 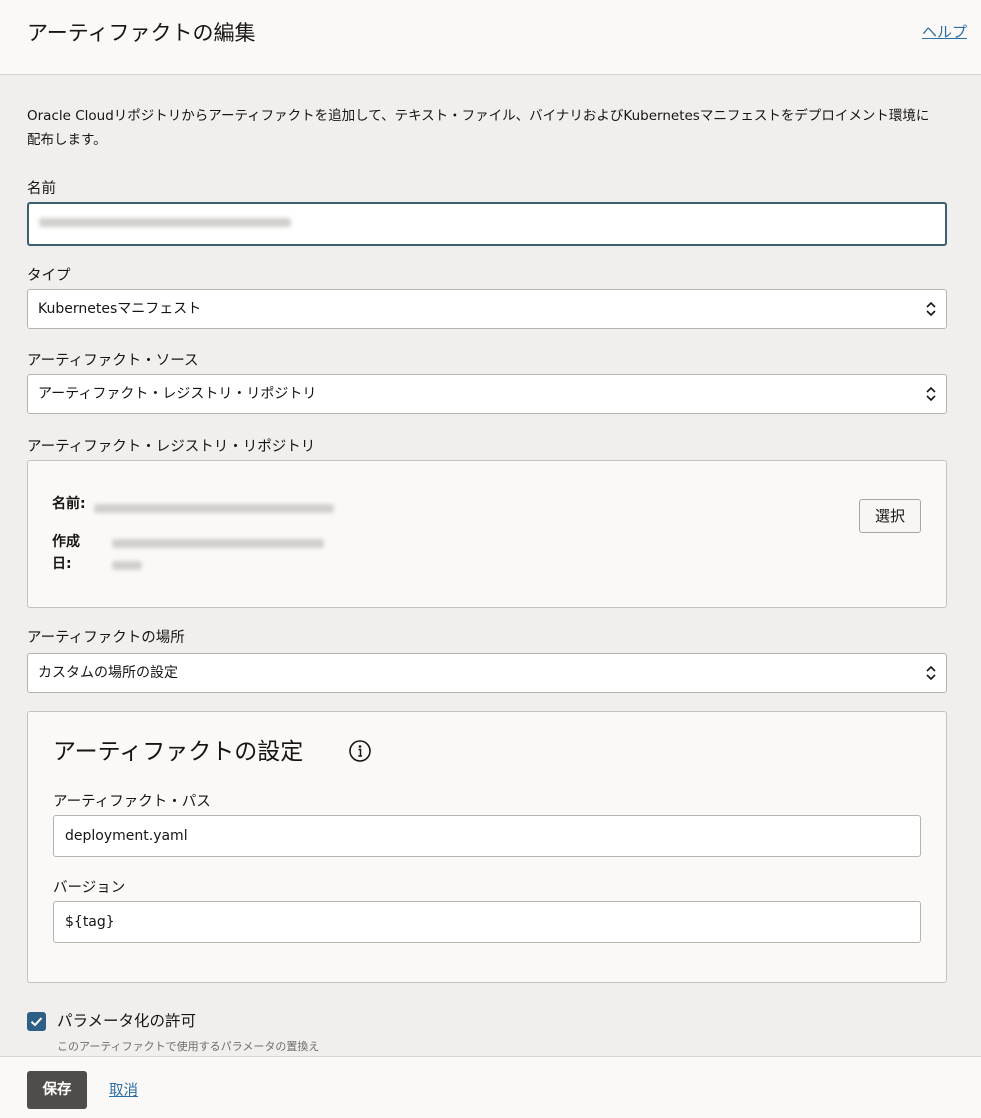 What do you see at coordinates (487, 673) in the screenshot?
I see `location-select: カスタムの場所の設定` at bounding box center [487, 673].